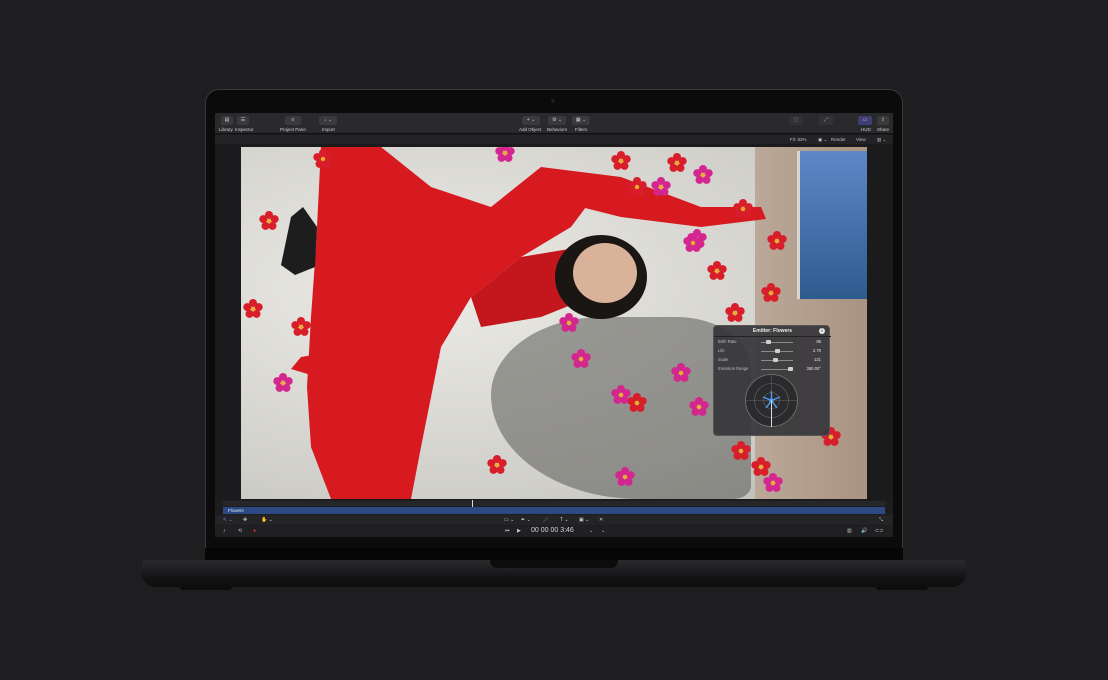 This screenshot has height=680, width=1108. I want to click on loop-icon: ⟲, so click(240, 531).